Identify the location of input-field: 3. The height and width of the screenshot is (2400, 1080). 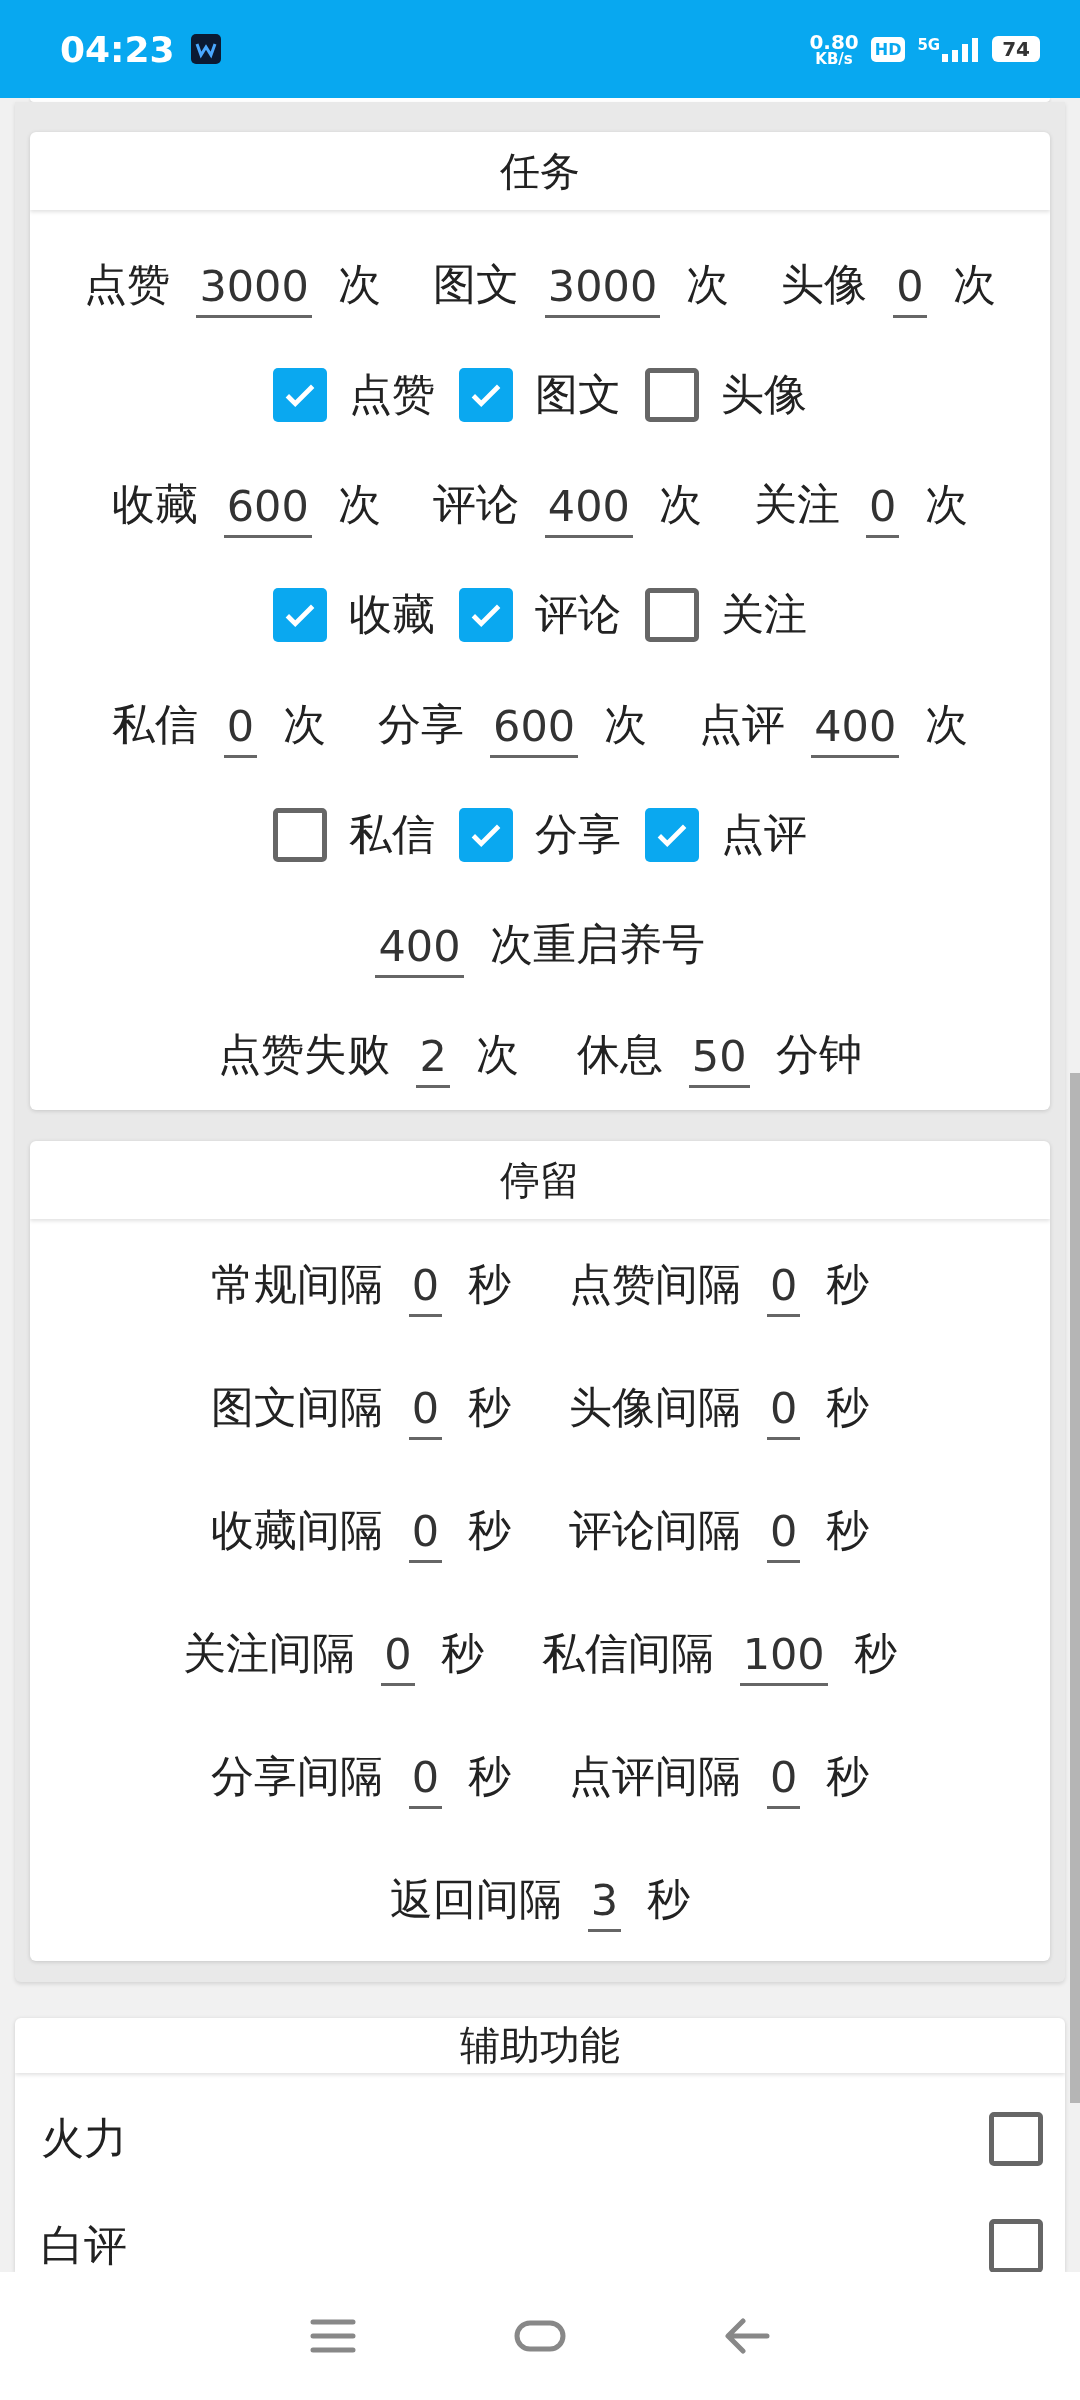
(604, 1903).